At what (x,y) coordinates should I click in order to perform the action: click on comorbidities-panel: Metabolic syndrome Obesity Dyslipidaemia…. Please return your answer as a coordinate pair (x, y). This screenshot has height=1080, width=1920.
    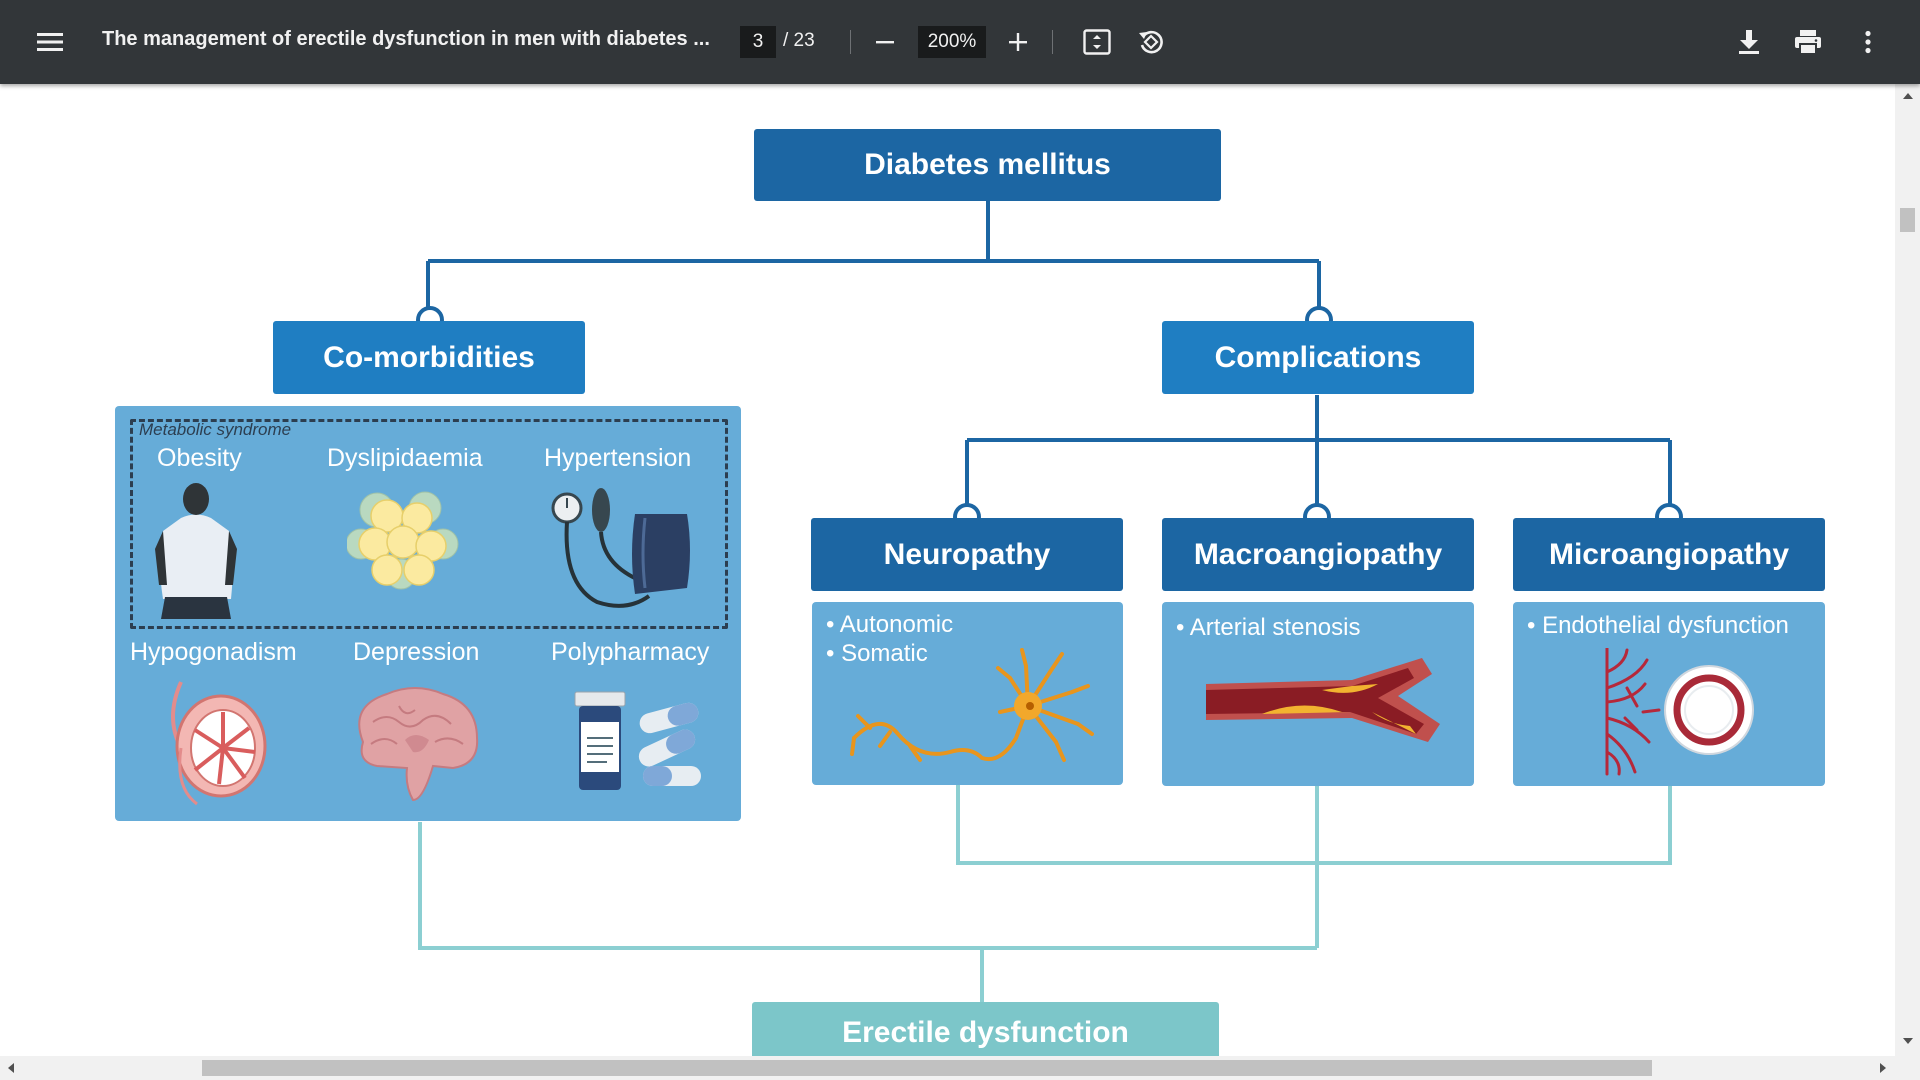
    Looking at the image, I should click on (428, 613).